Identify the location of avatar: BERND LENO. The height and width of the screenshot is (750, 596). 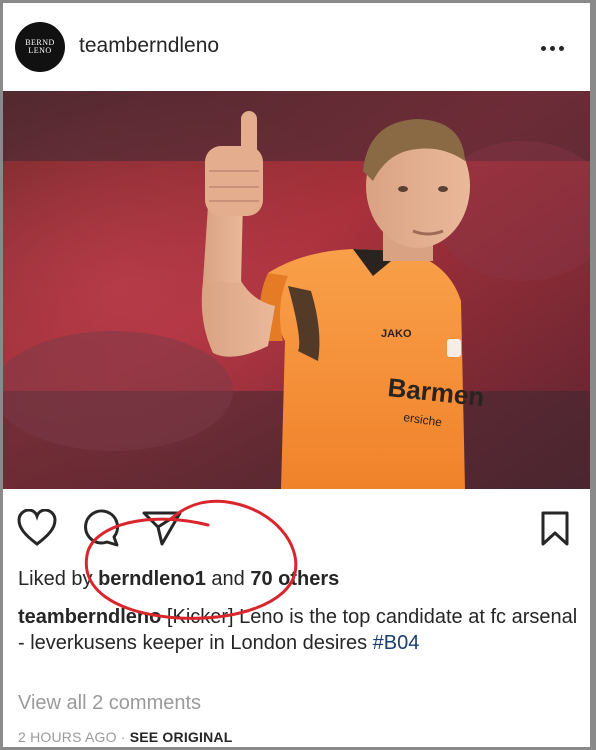
(40, 47).